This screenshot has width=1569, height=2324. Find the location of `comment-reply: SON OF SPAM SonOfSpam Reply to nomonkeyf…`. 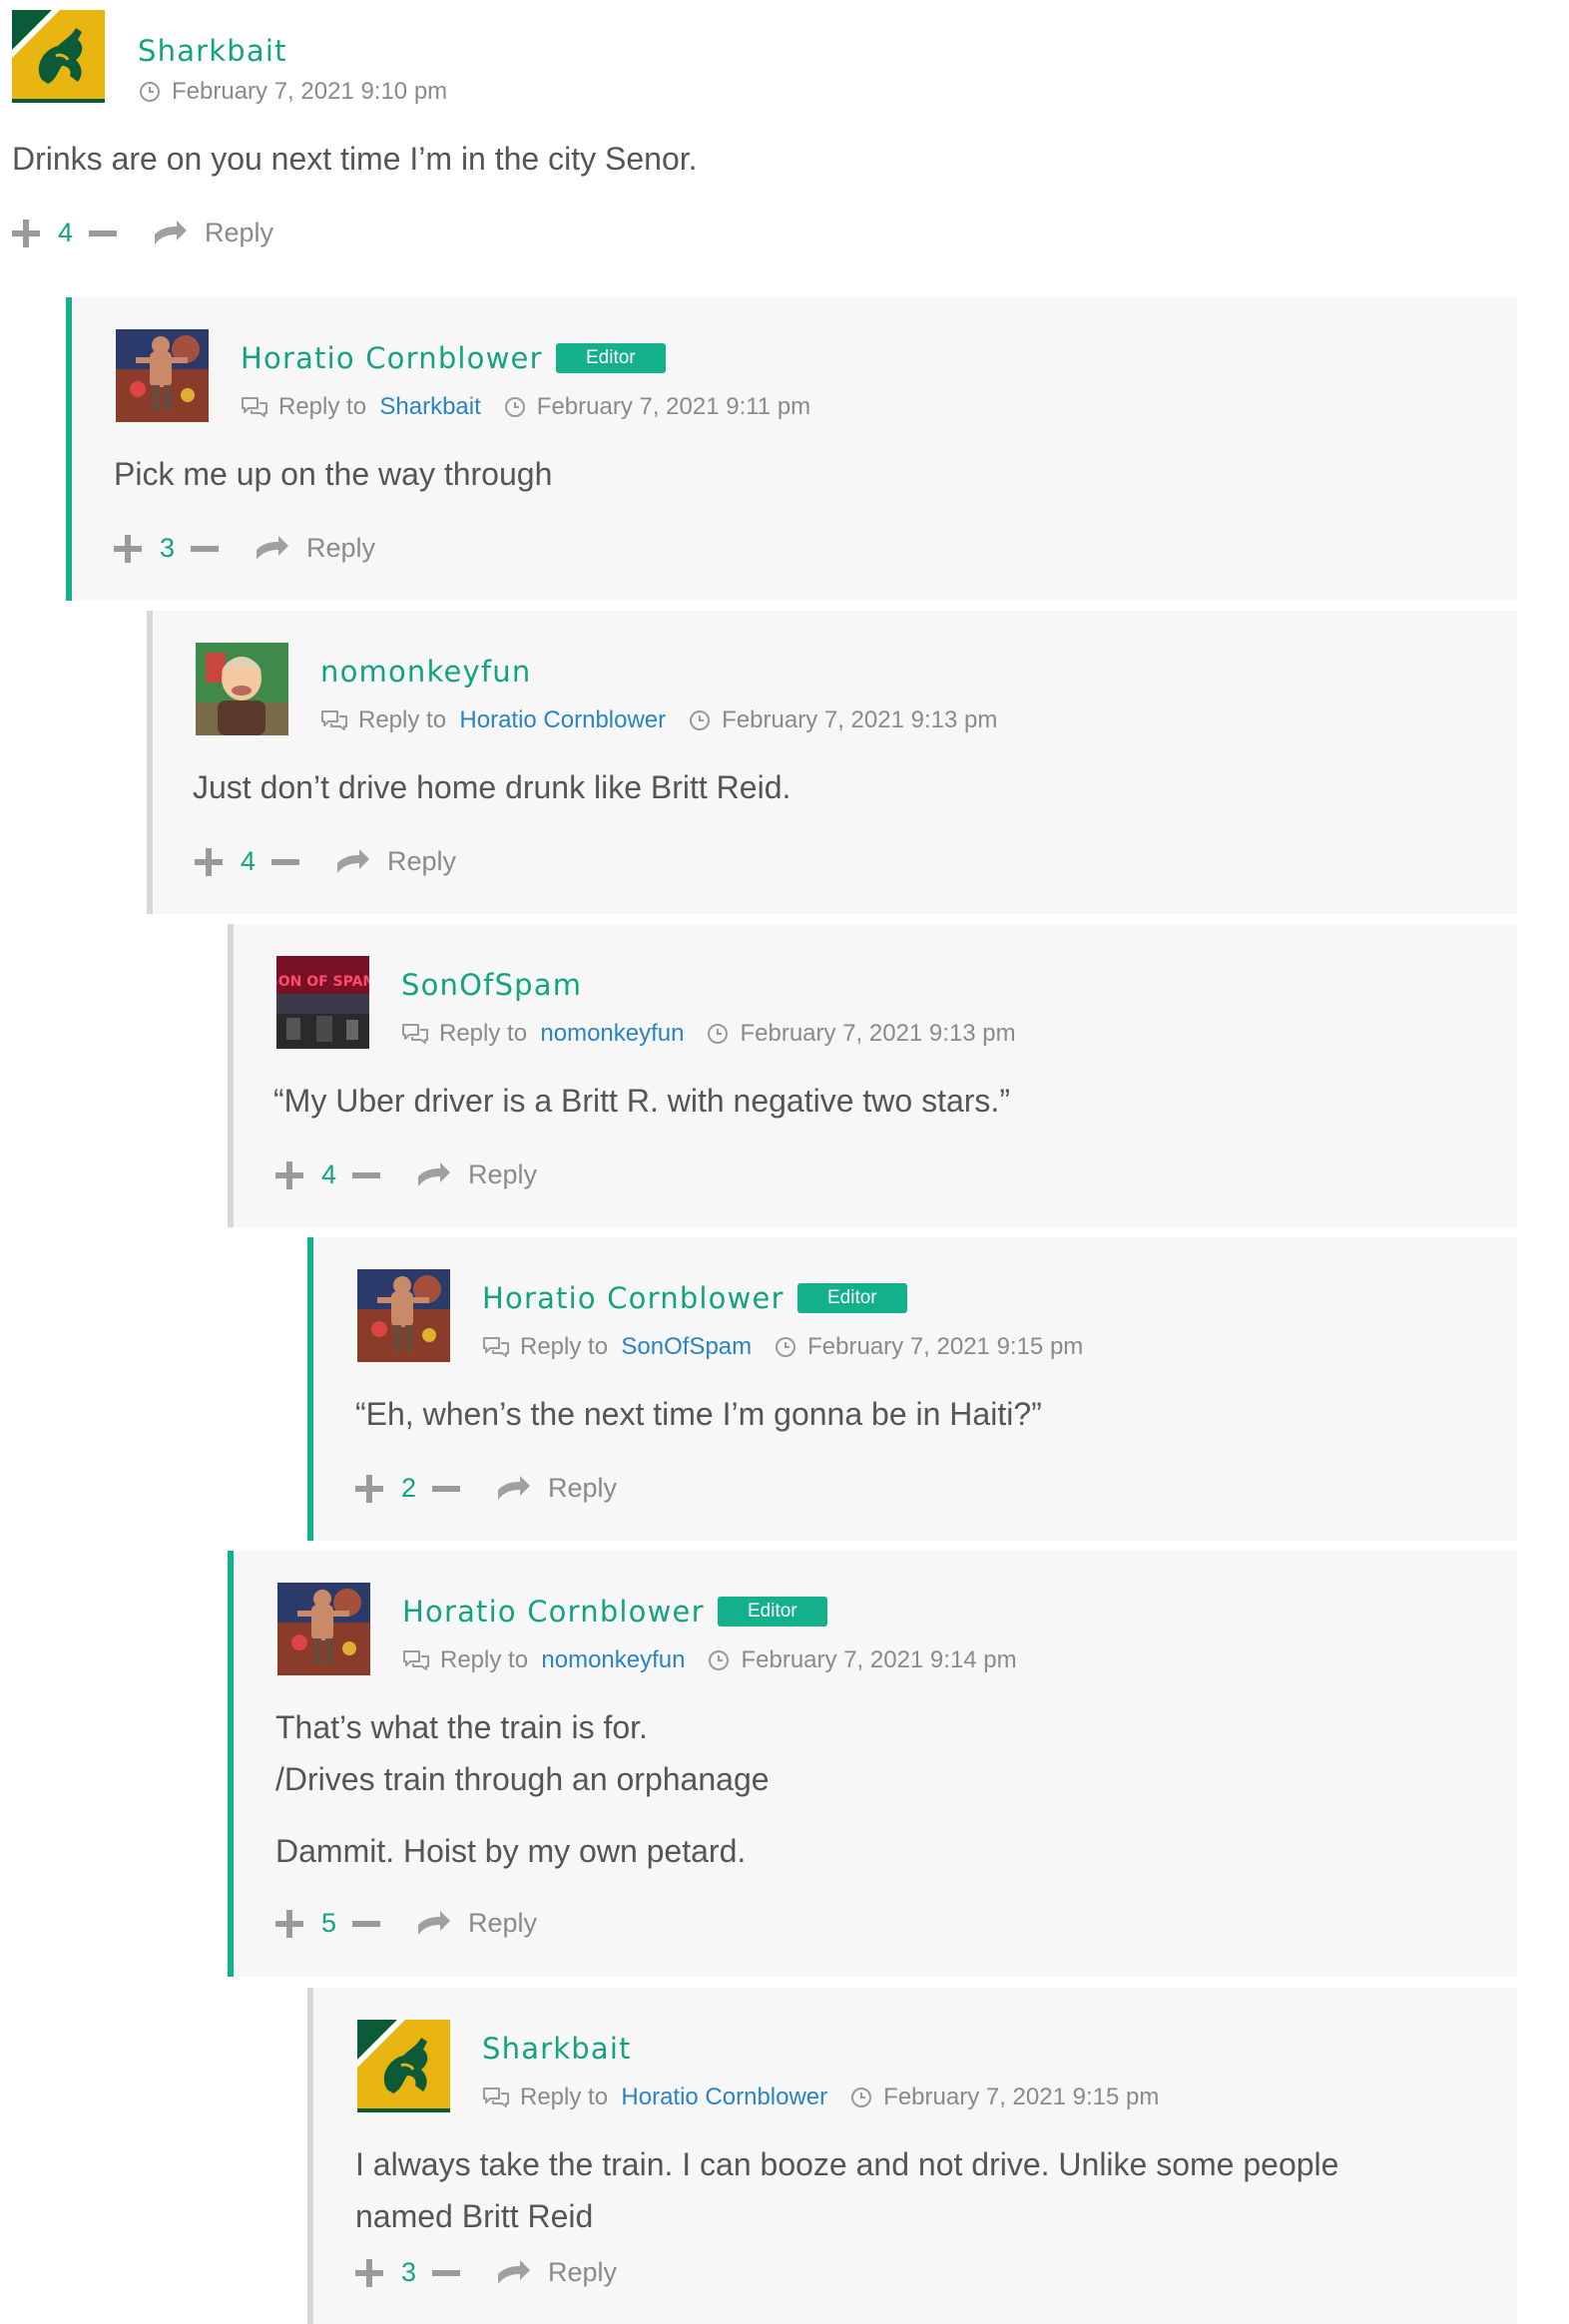

comment-reply: SON OF SPAM SonOfSpam Reply to nomonkeyf… is located at coordinates (872, 1075).